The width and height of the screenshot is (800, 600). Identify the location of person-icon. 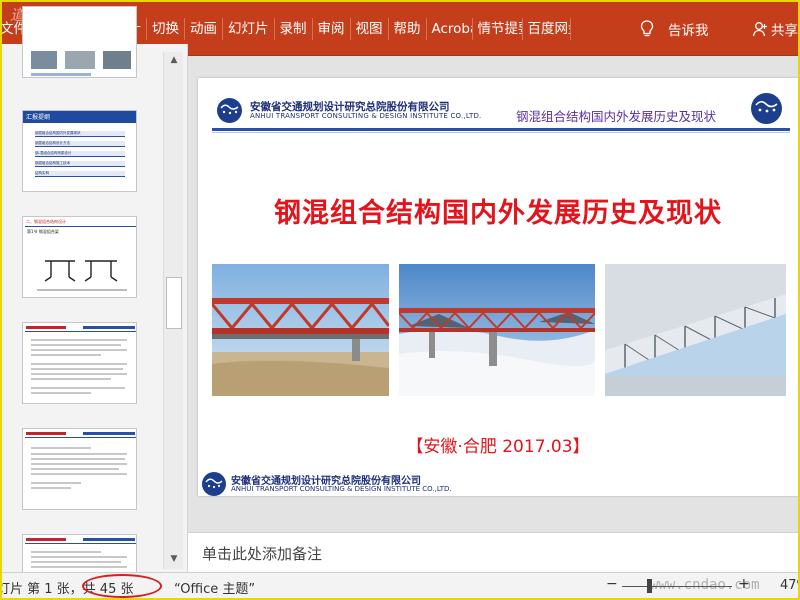
(759, 29).